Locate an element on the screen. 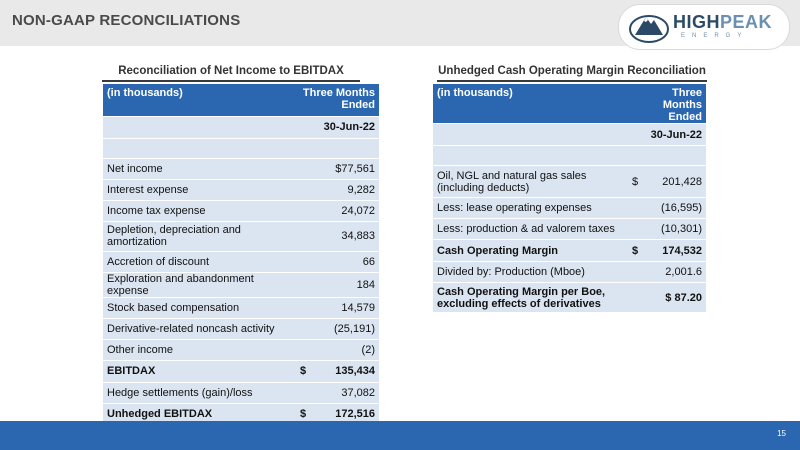  row-value: $77,561 is located at coordinates (337, 169).